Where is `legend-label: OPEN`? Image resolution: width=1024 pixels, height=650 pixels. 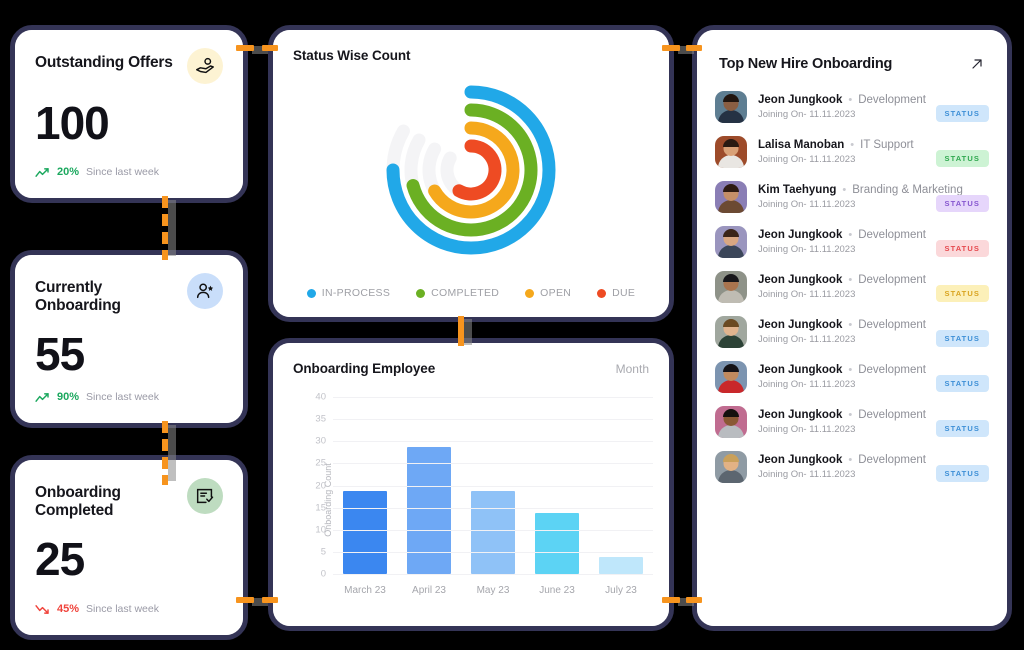
legend-label: OPEN is located at coordinates (556, 293).